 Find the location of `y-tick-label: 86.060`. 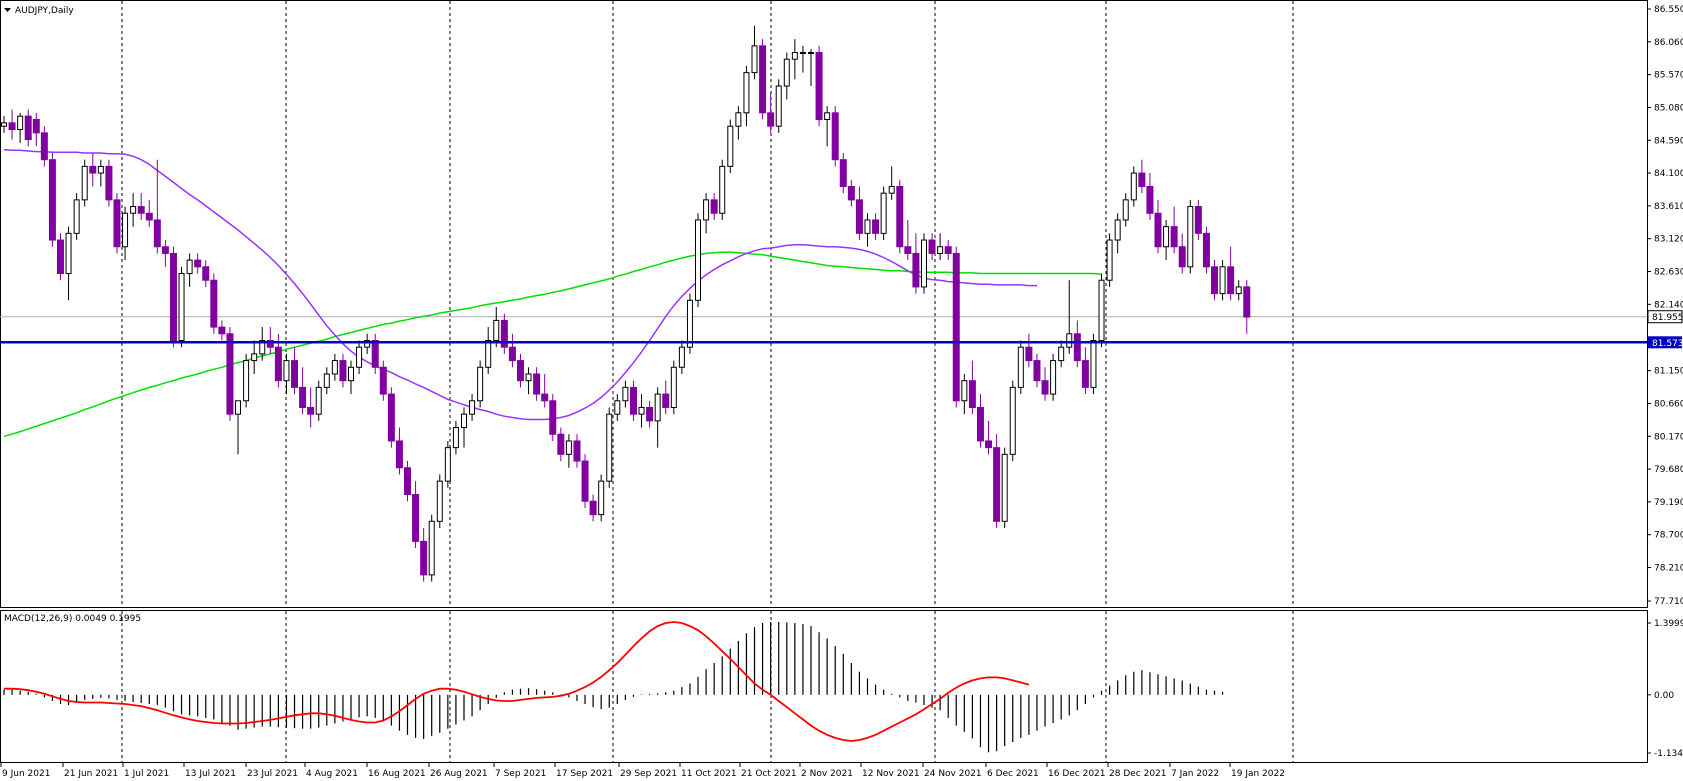

y-tick-label: 86.060 is located at coordinates (1668, 43).